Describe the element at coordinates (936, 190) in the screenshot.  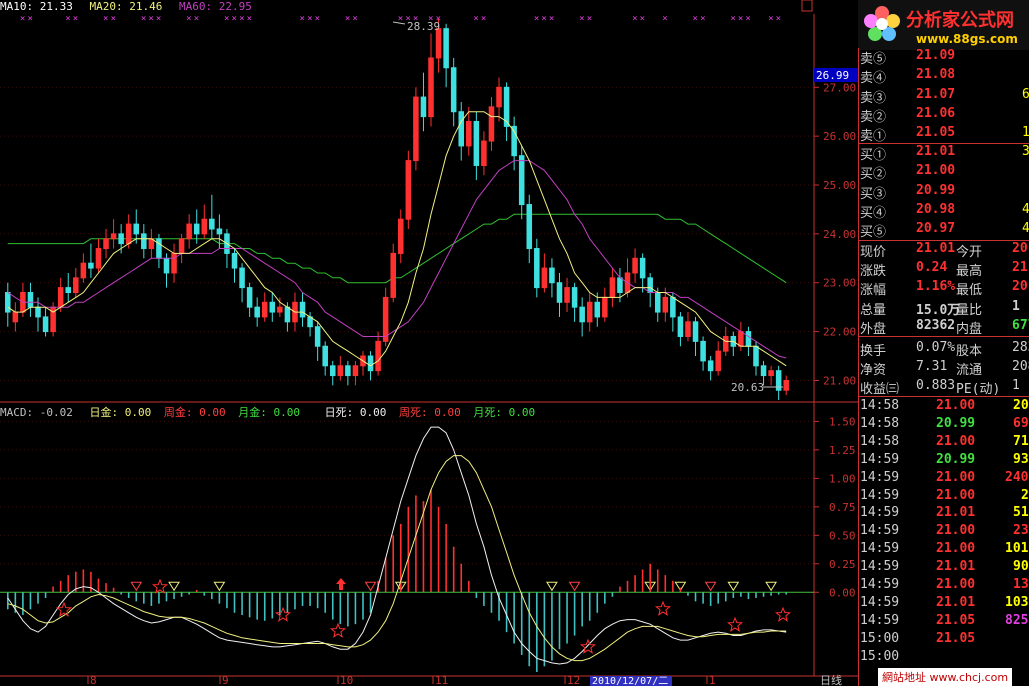
I see `book-price: 20.99` at that location.